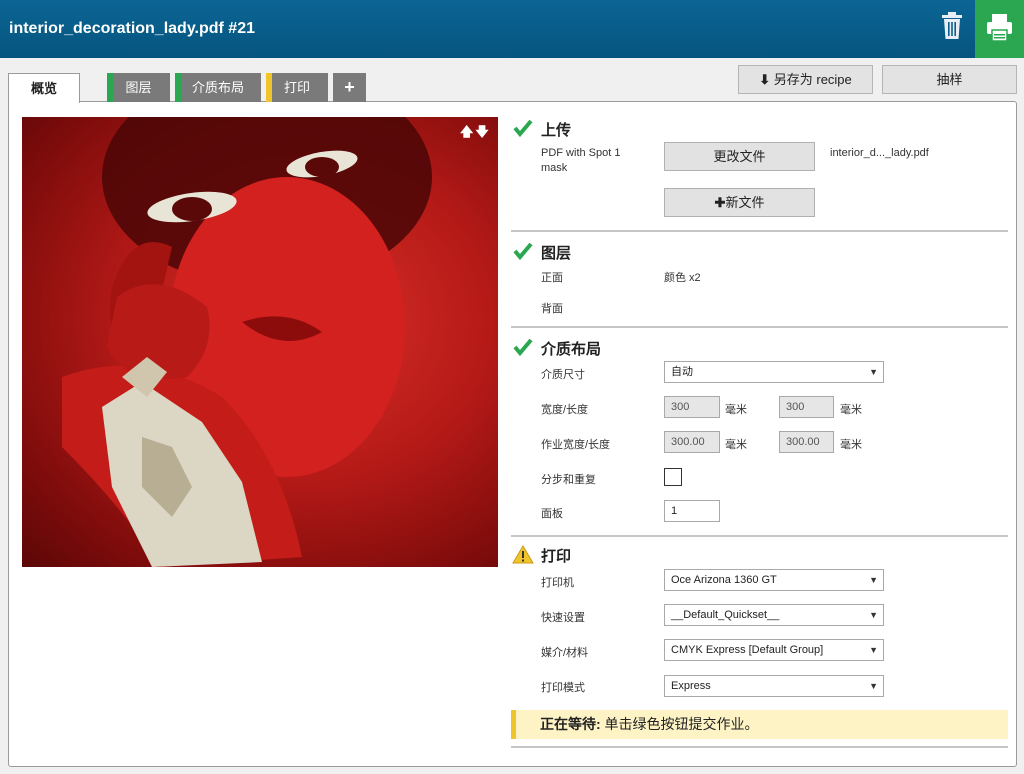 This screenshot has height=774, width=1024. I want to click on front-value: 颜色 x2, so click(682, 278).